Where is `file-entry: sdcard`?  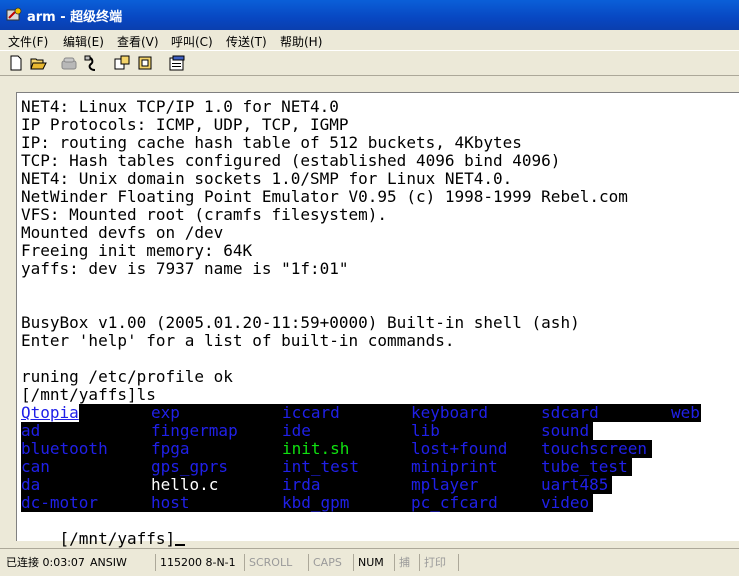 file-entry: sdcard is located at coordinates (570, 412).